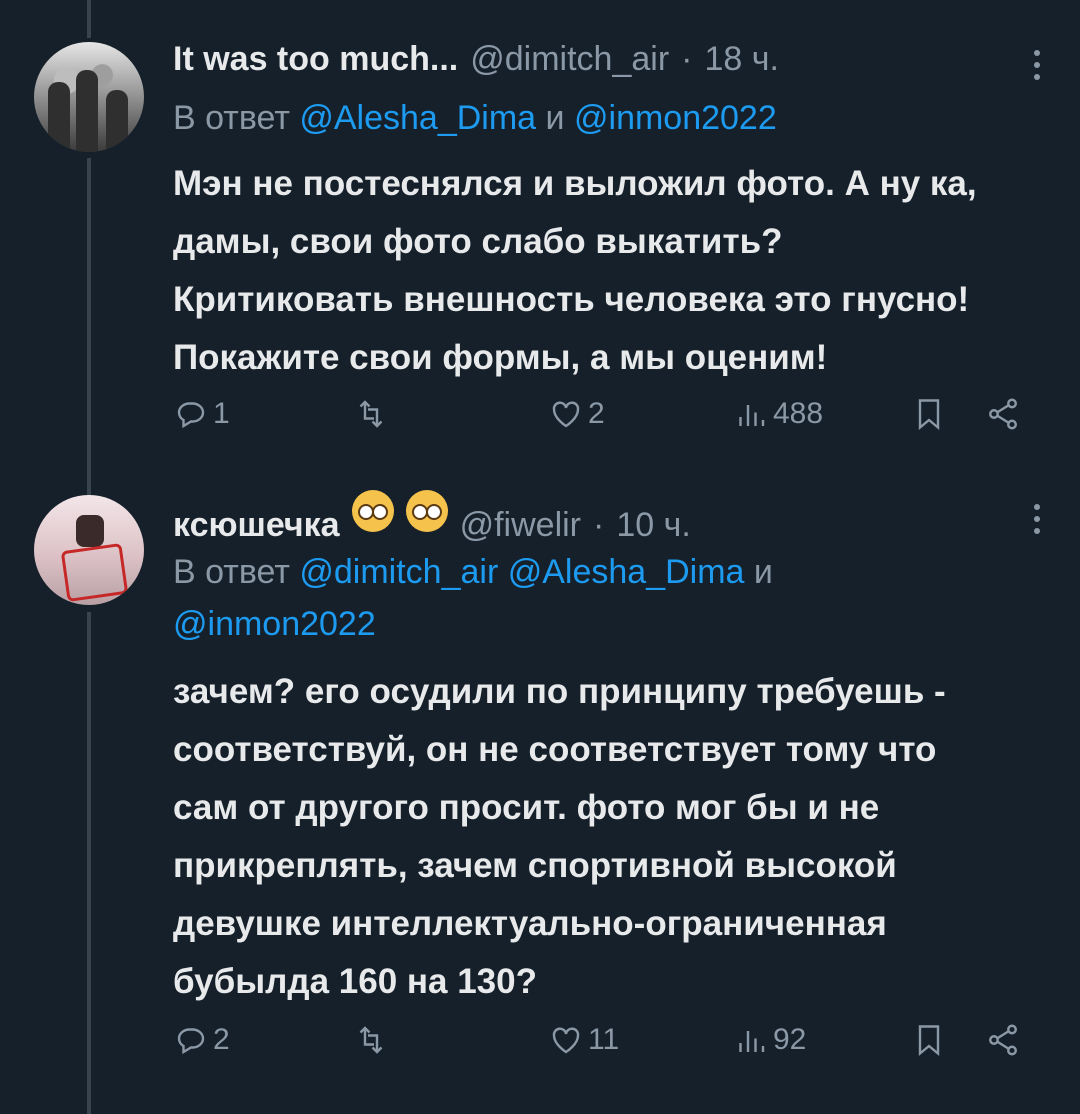 Image resolution: width=1080 pixels, height=1114 pixels. I want to click on views-count: 92, so click(790, 1039).